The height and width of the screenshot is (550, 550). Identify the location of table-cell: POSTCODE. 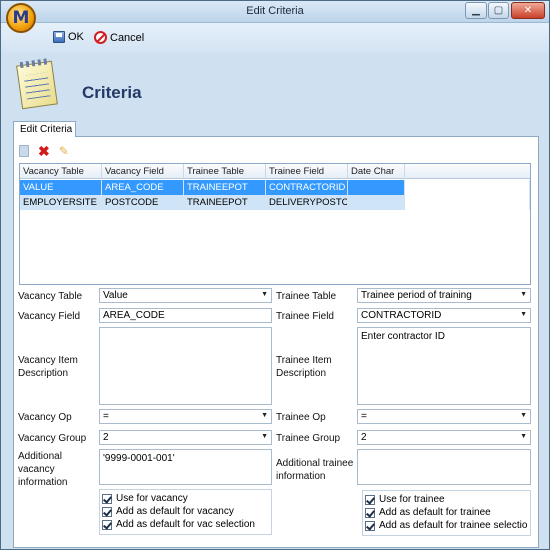
(143, 202).